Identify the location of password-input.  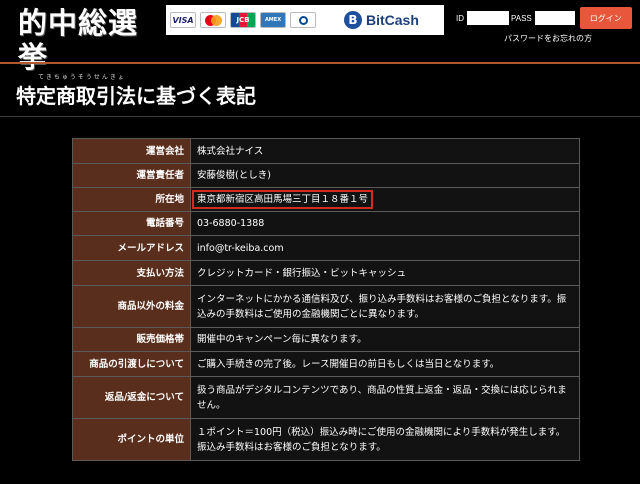
(554, 18).